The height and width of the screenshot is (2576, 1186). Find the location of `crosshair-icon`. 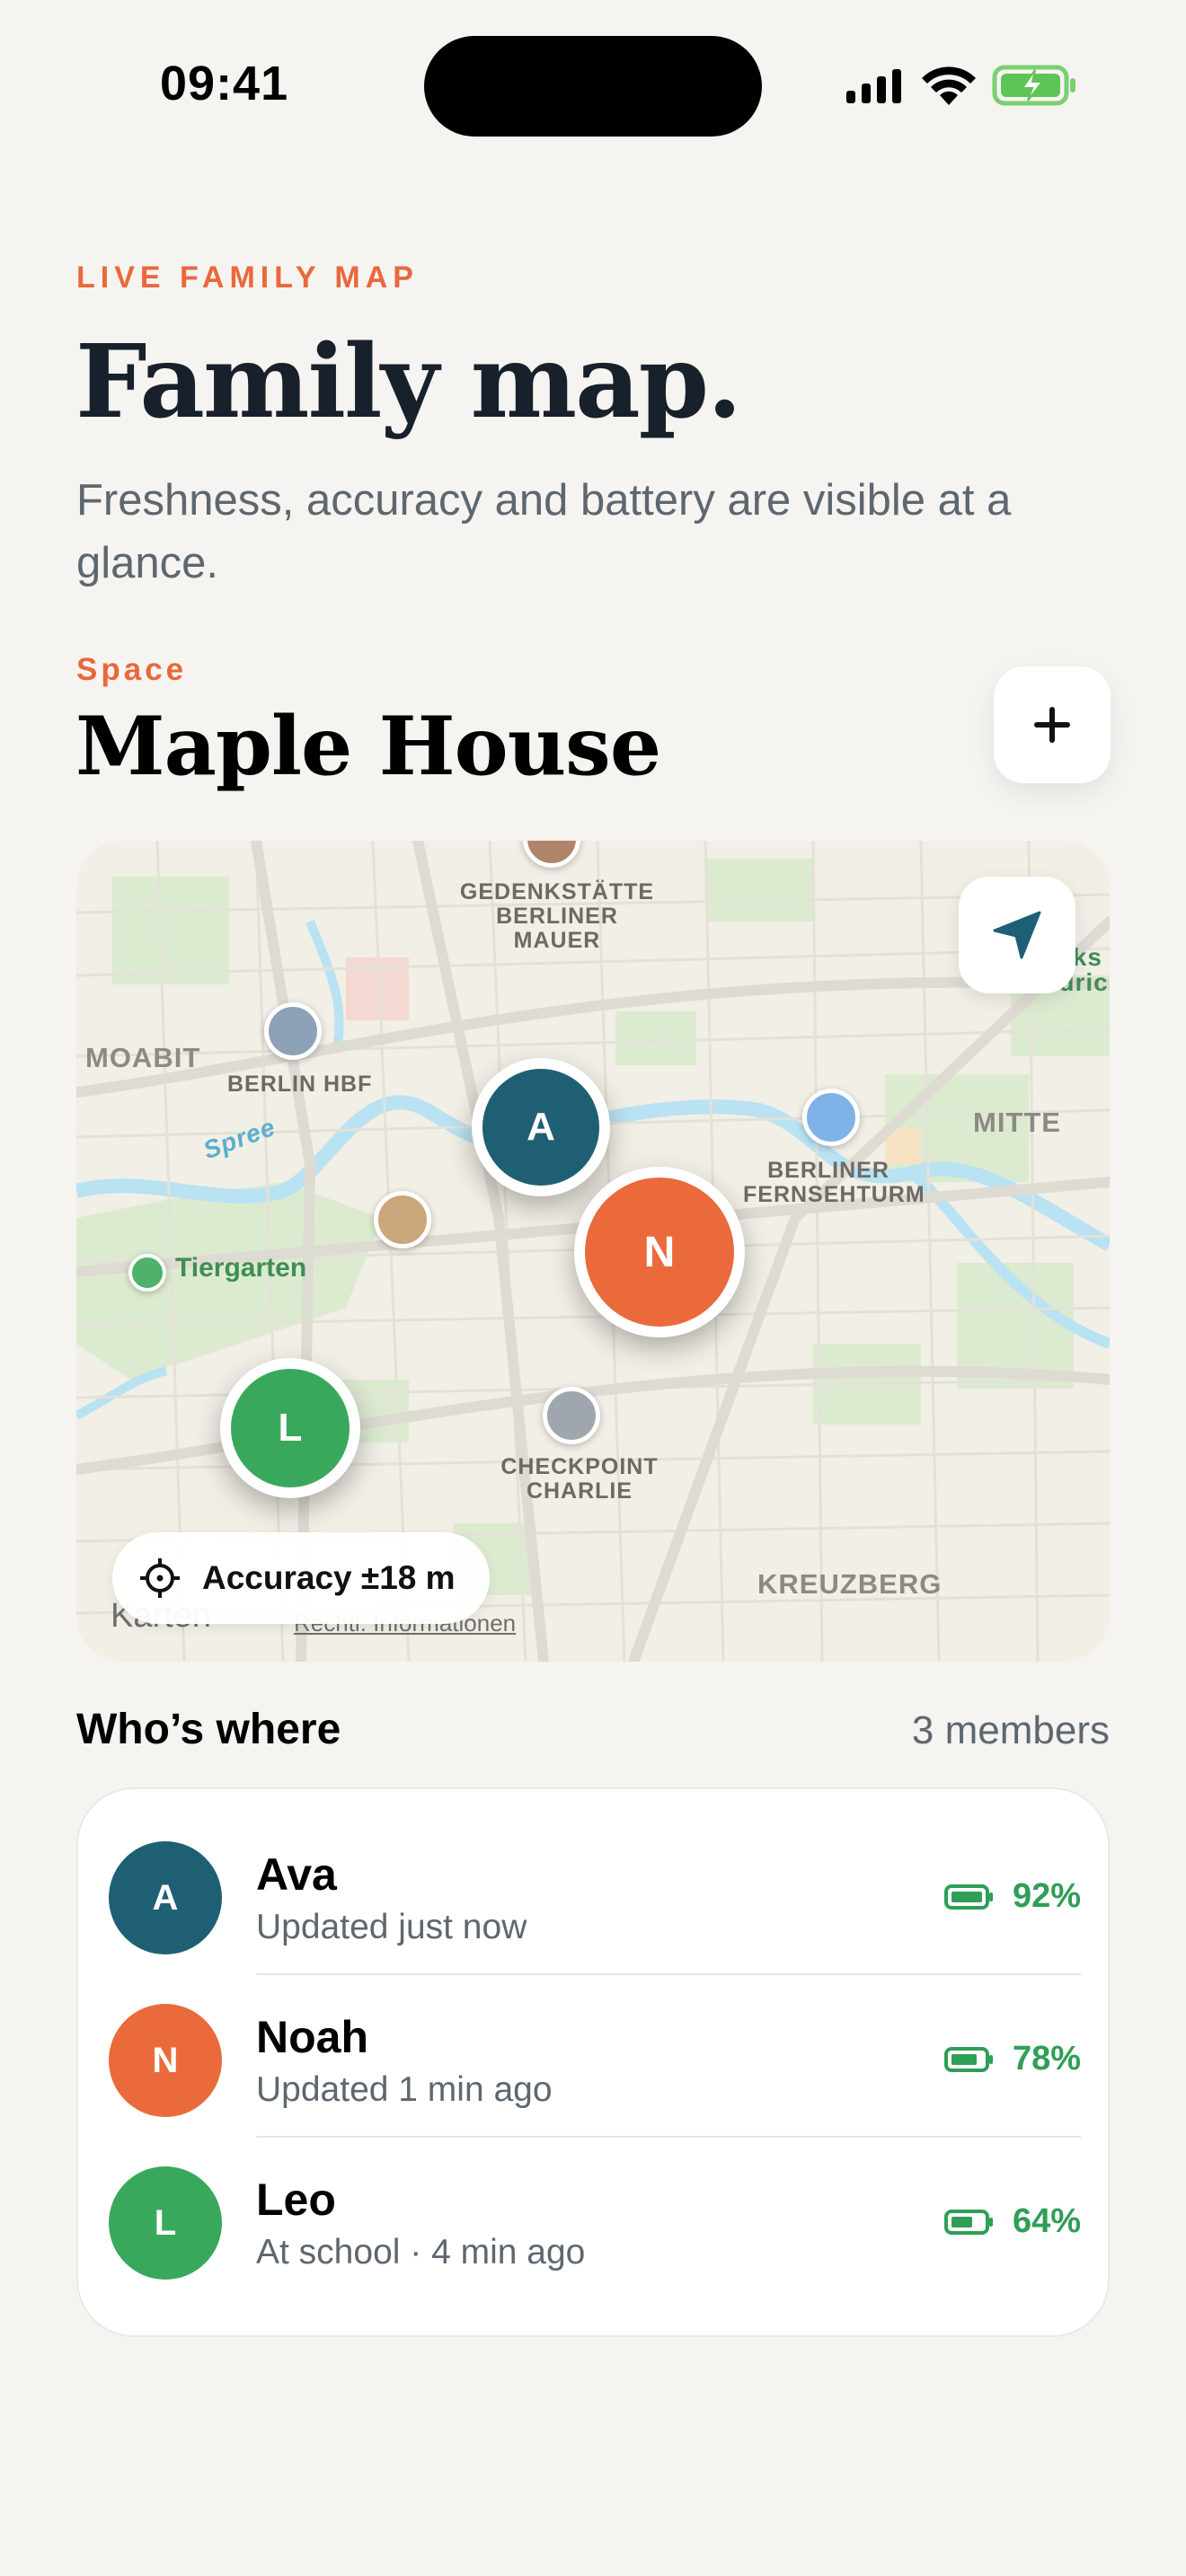

crosshair-icon is located at coordinates (160, 1578).